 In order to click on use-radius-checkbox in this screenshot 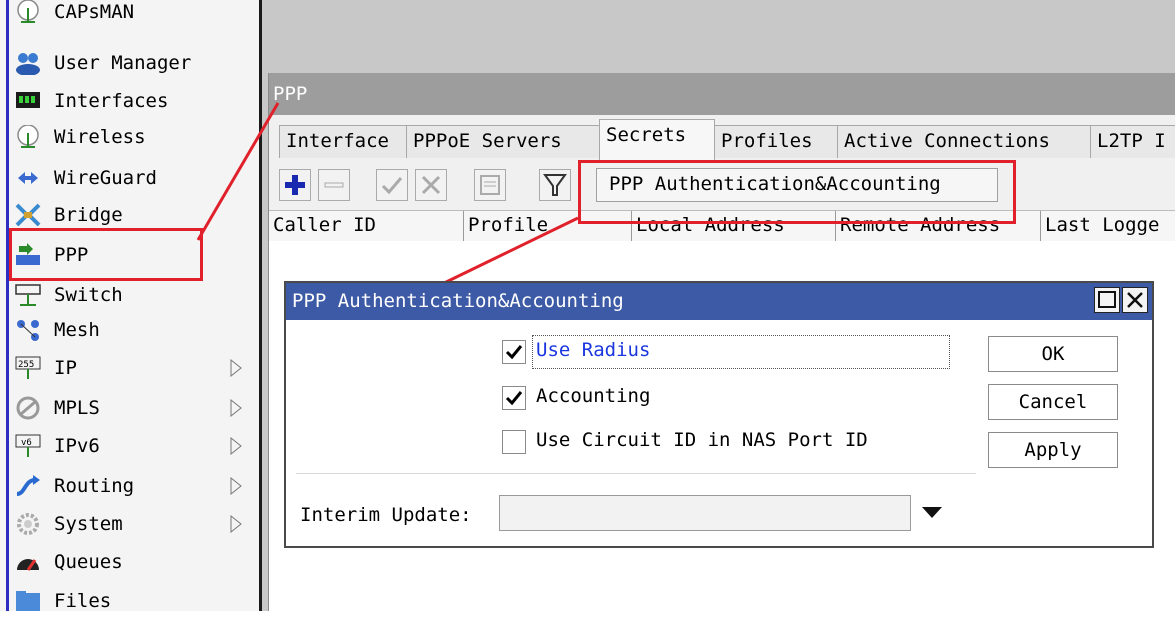, I will do `click(514, 352)`.